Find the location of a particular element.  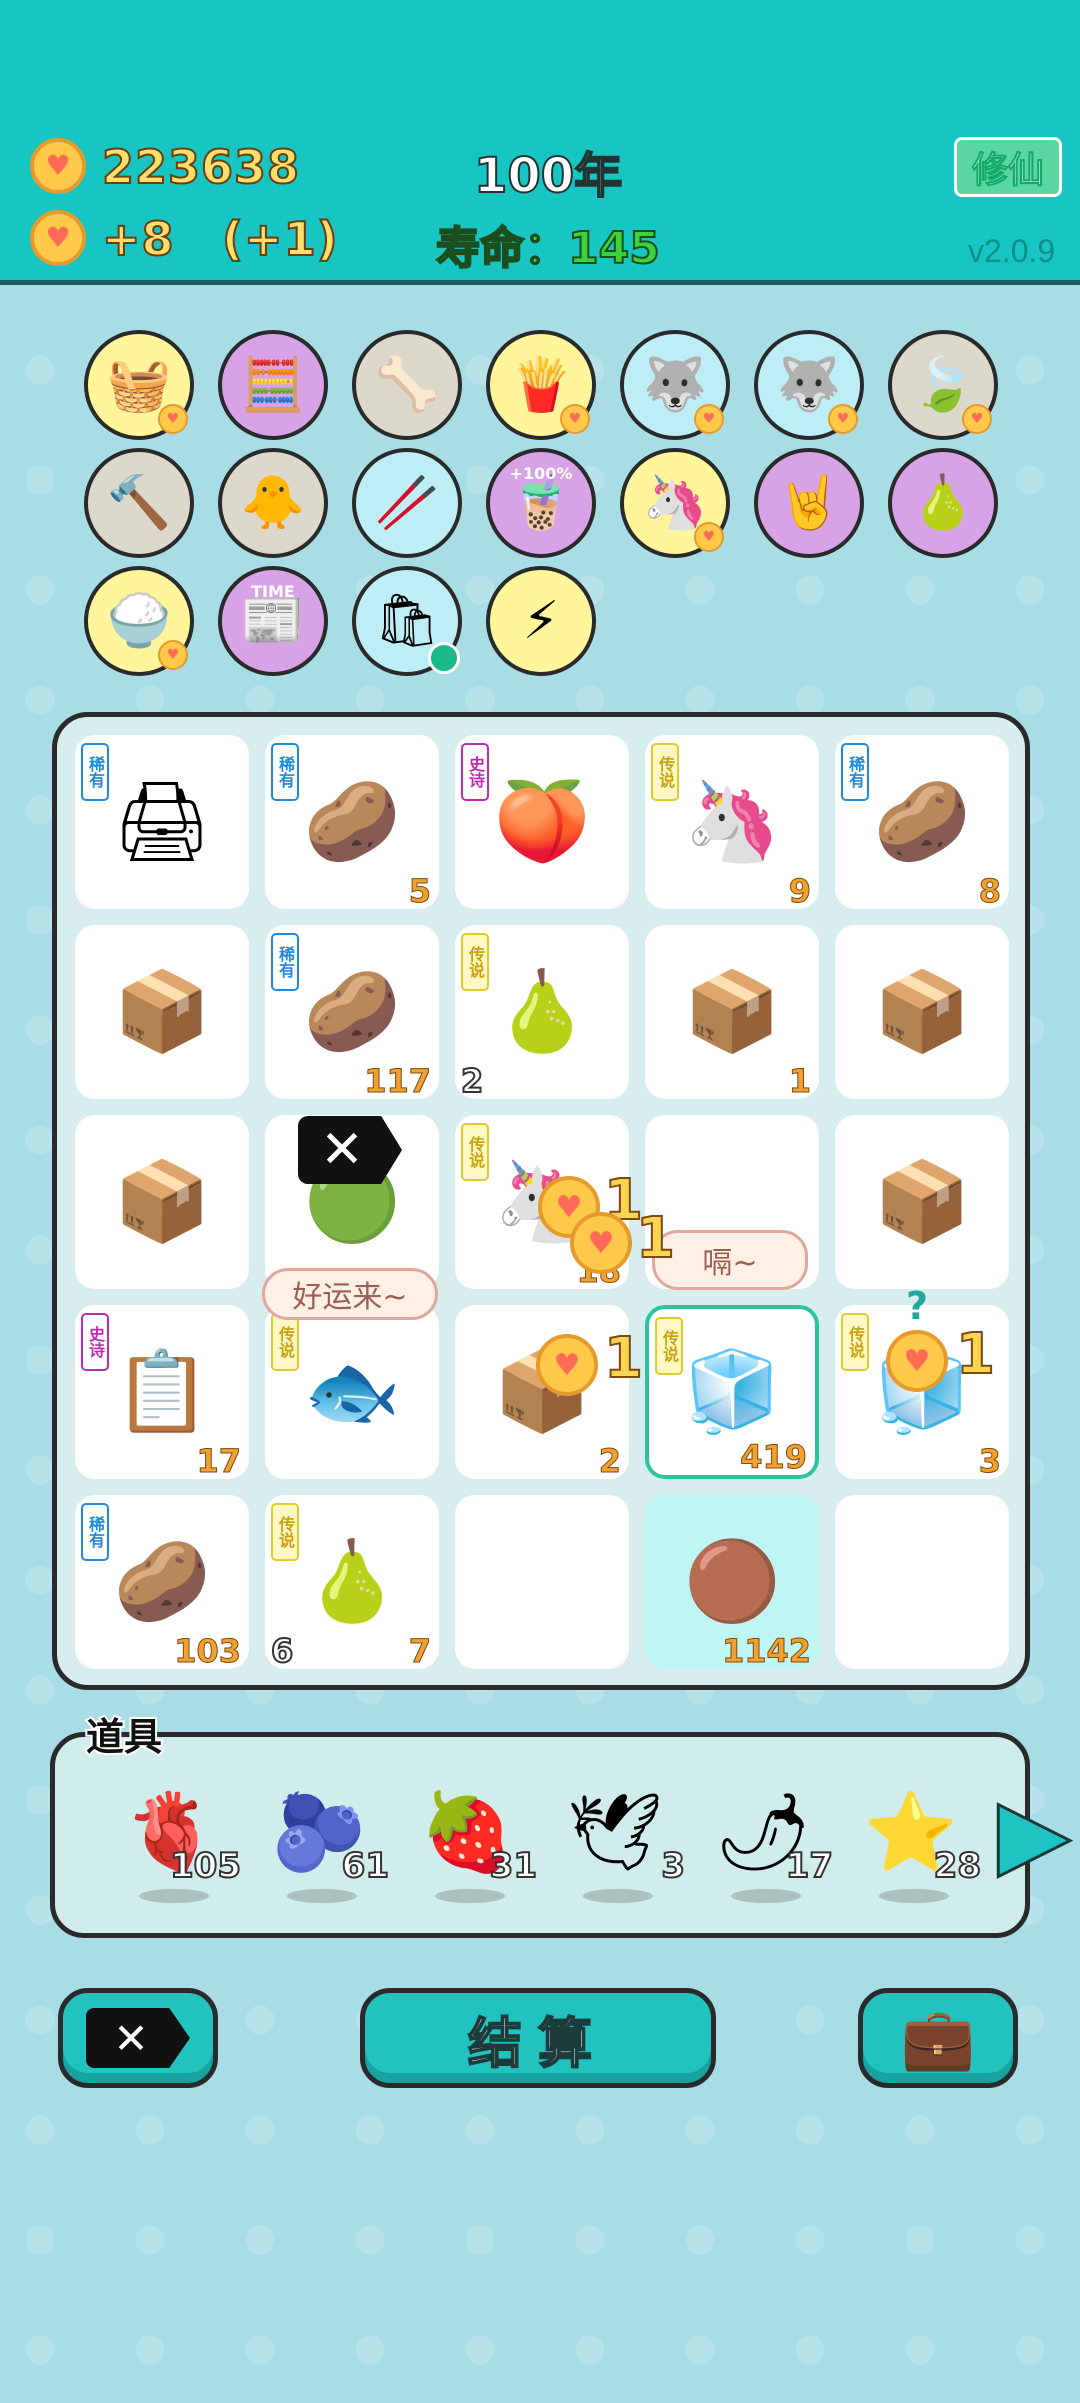

tools-title: 道具 is located at coordinates (124, 1737).